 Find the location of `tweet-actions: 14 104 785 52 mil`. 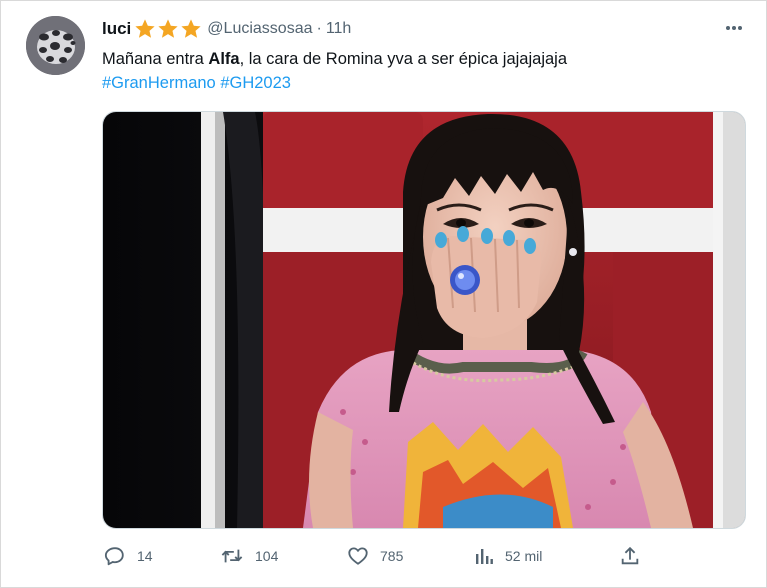

tweet-actions: 14 104 785 52 mil is located at coordinates (384, 556).